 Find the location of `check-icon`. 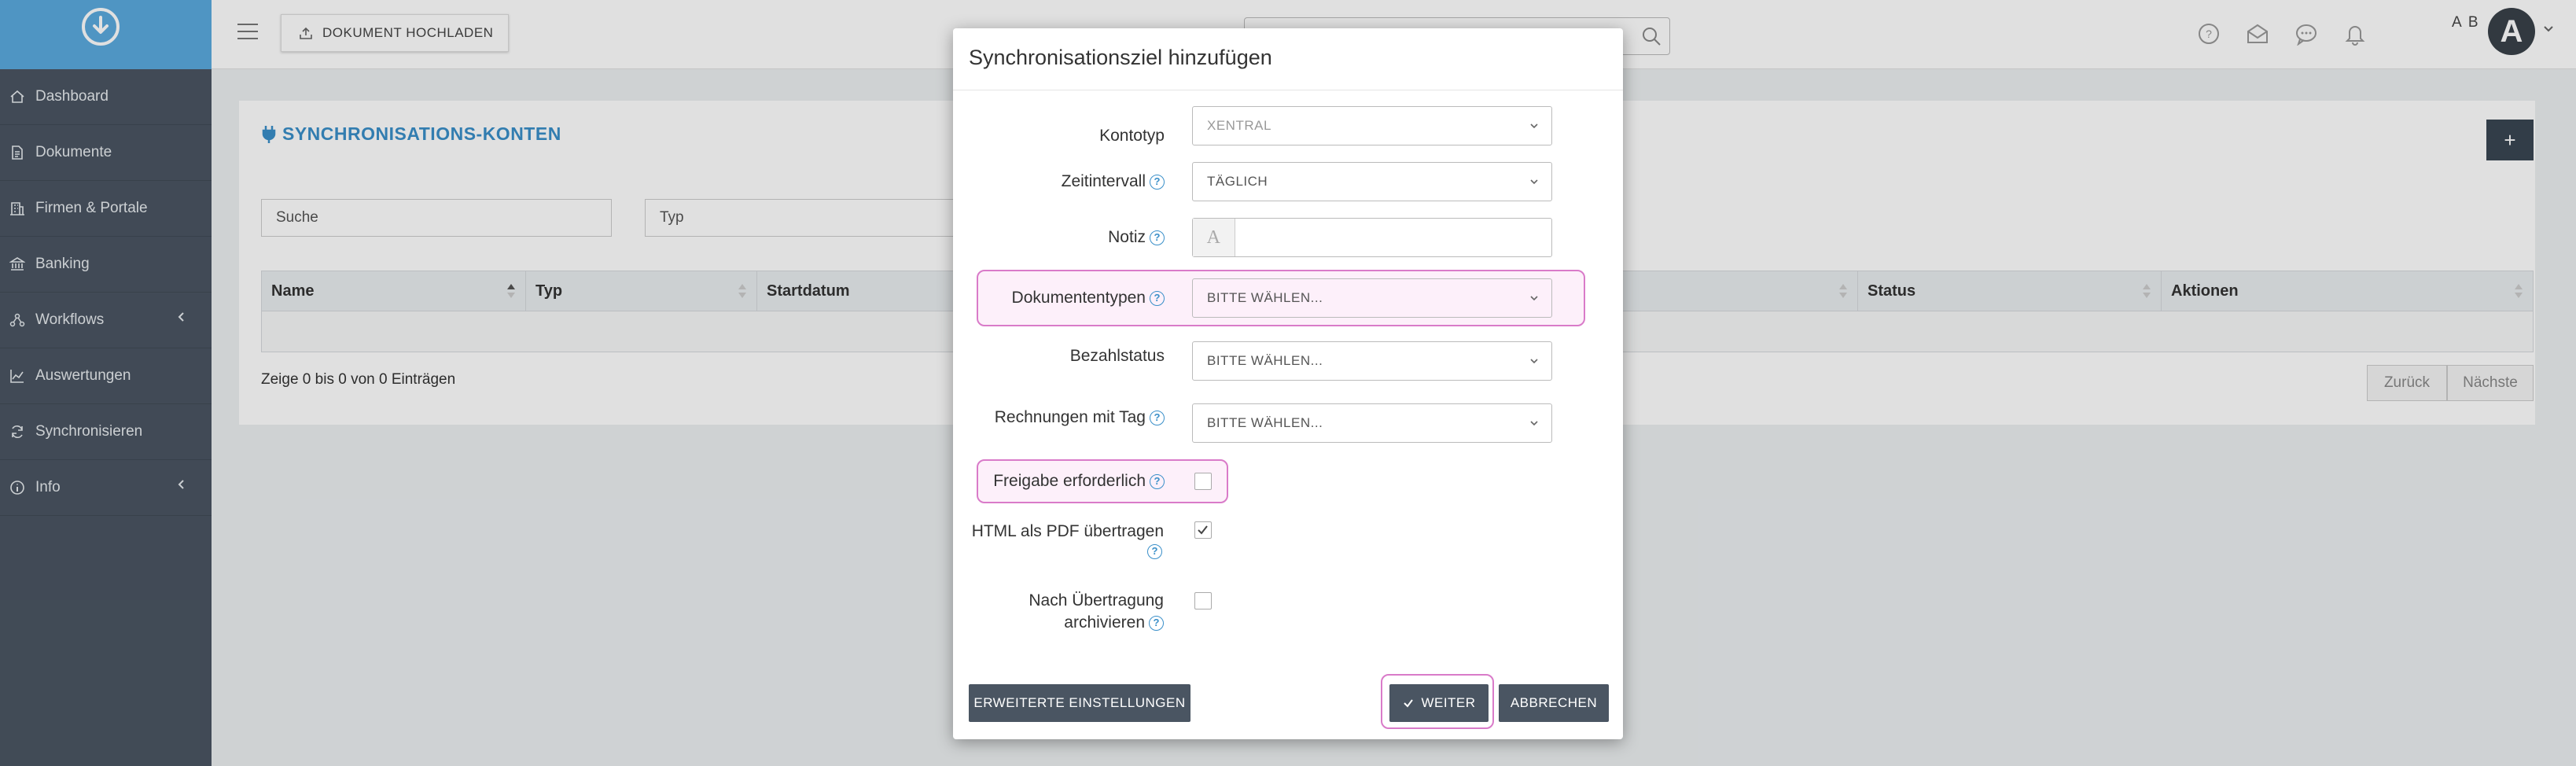

check-icon is located at coordinates (1409, 704).